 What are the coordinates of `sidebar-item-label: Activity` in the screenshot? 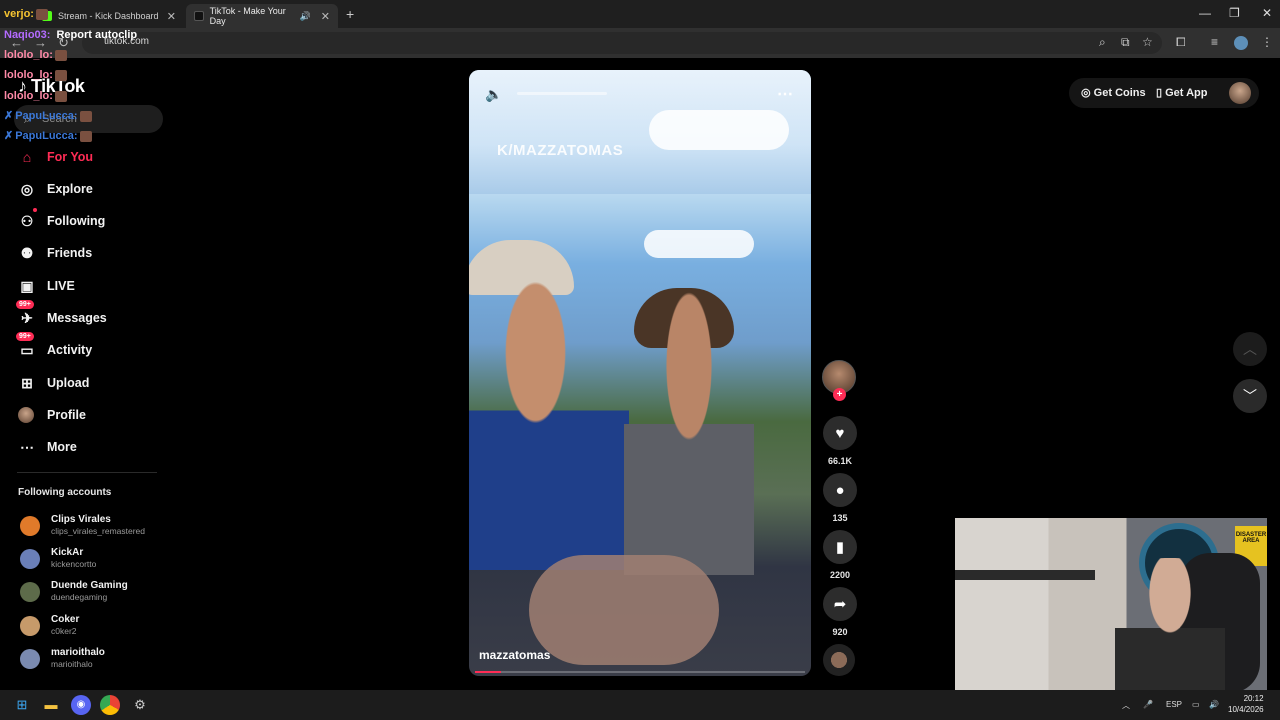 It's located at (70, 350).